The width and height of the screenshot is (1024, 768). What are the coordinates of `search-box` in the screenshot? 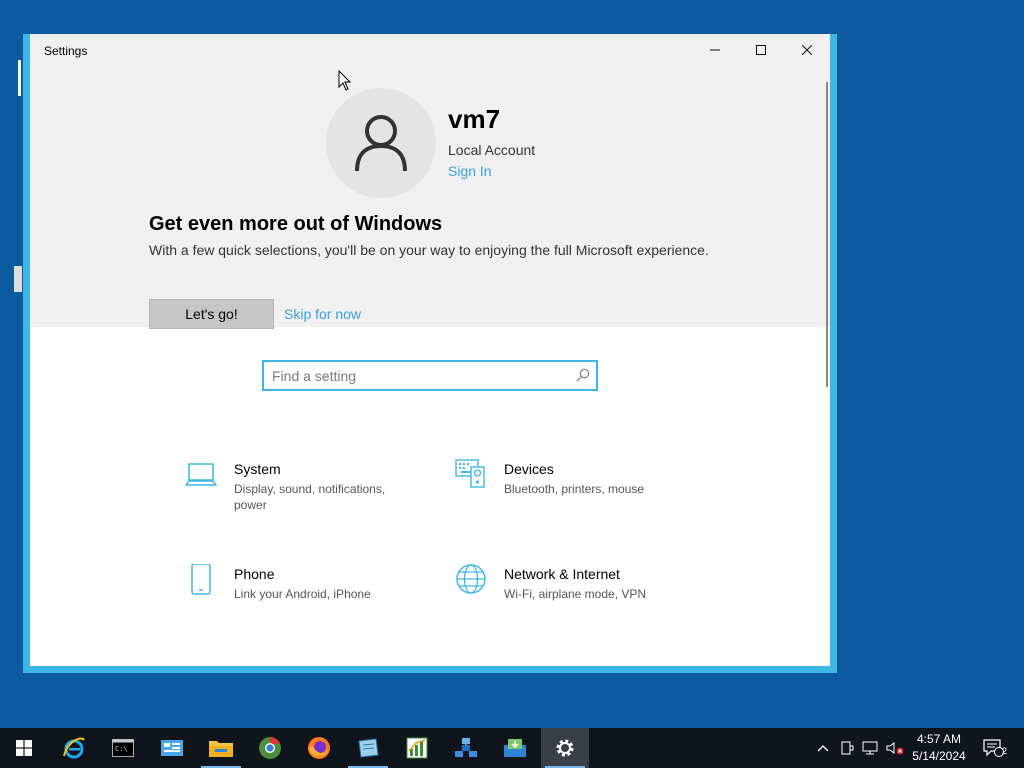 It's located at (430, 375).